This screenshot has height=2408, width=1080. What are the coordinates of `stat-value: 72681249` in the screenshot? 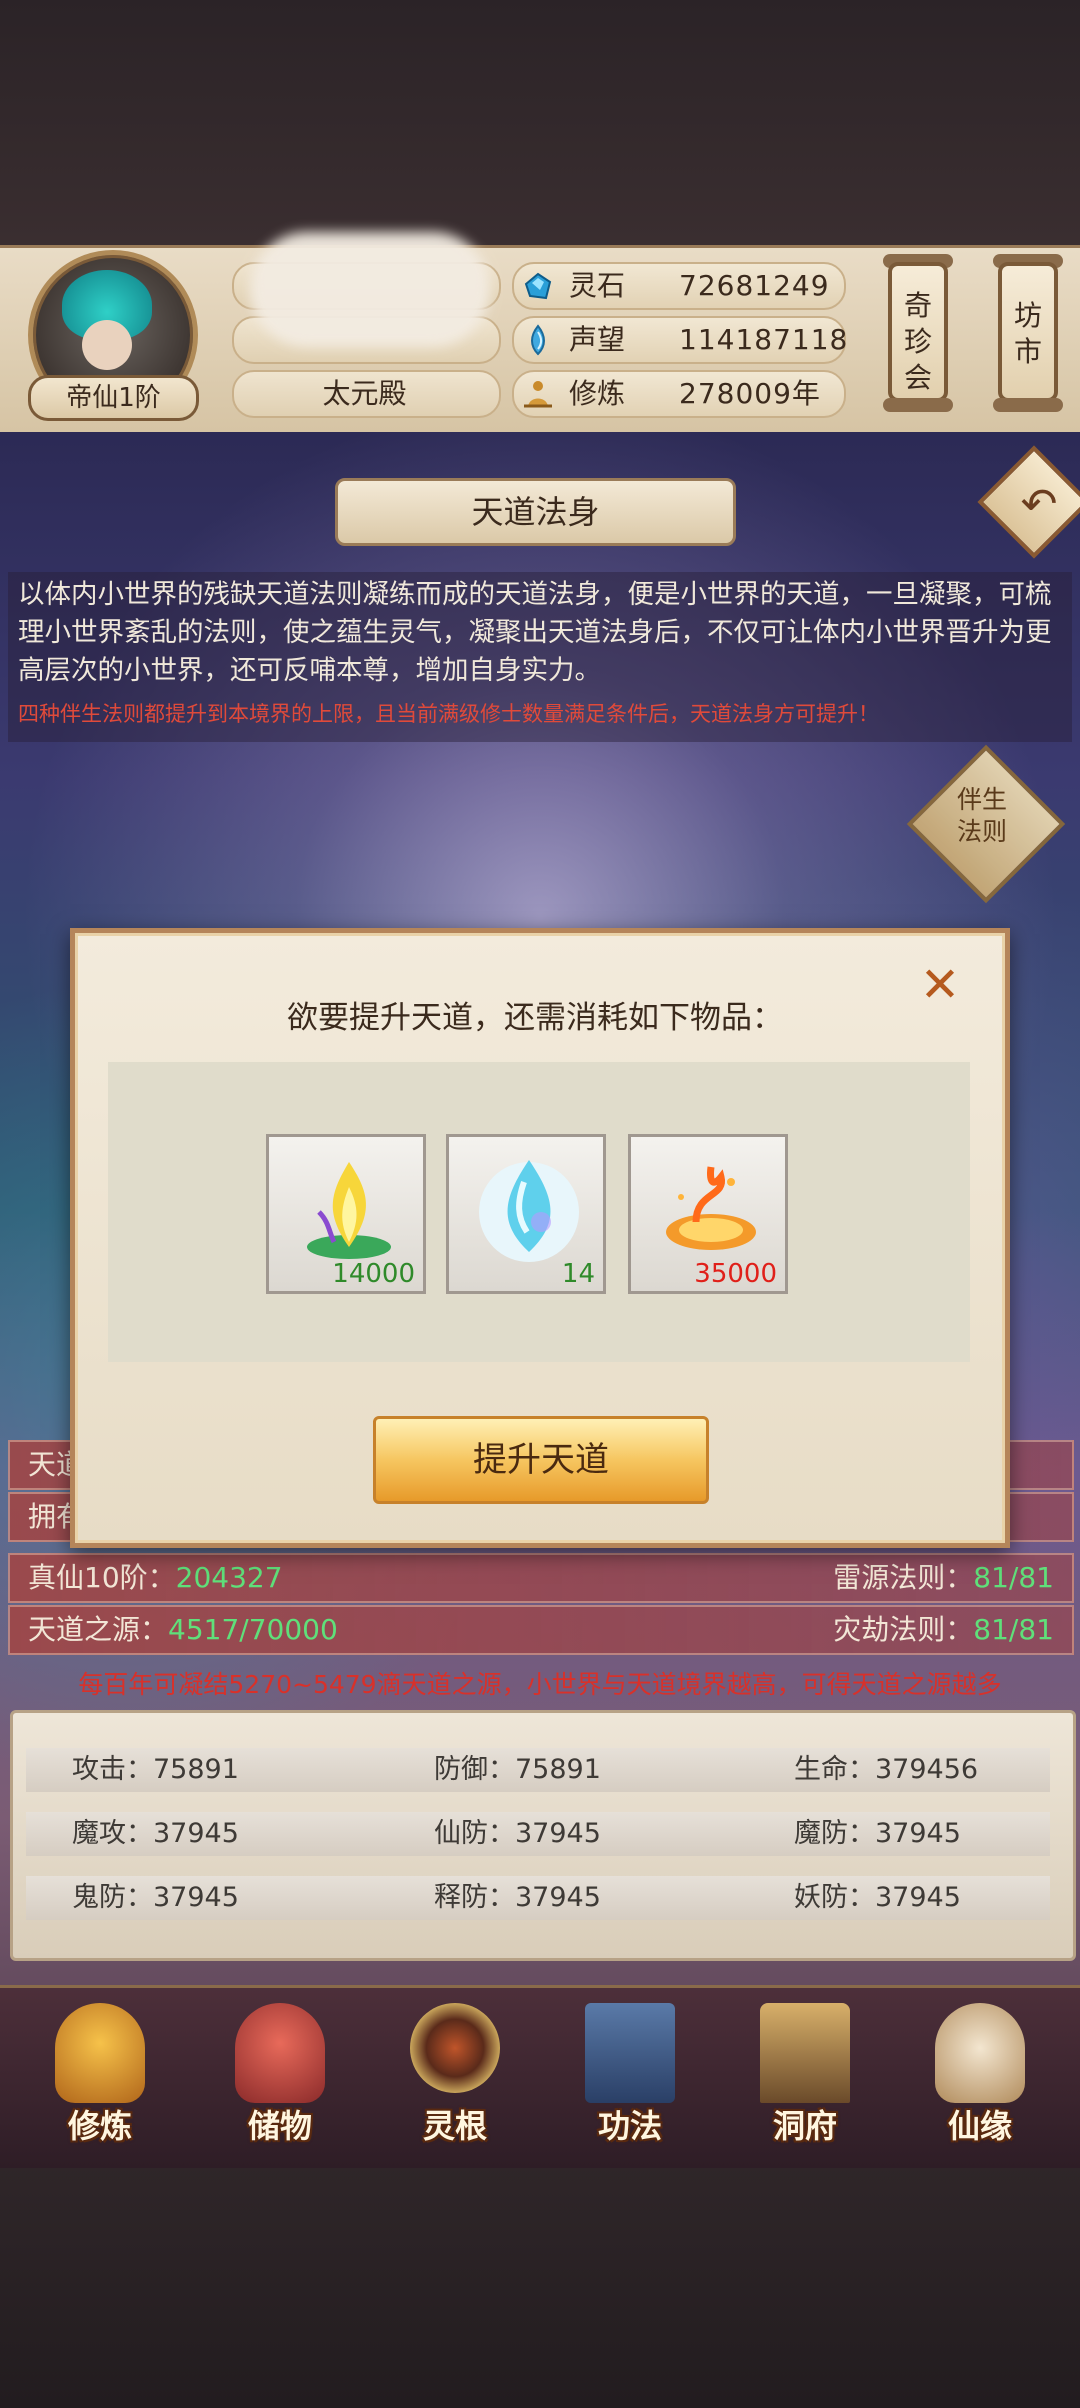 It's located at (754, 285).